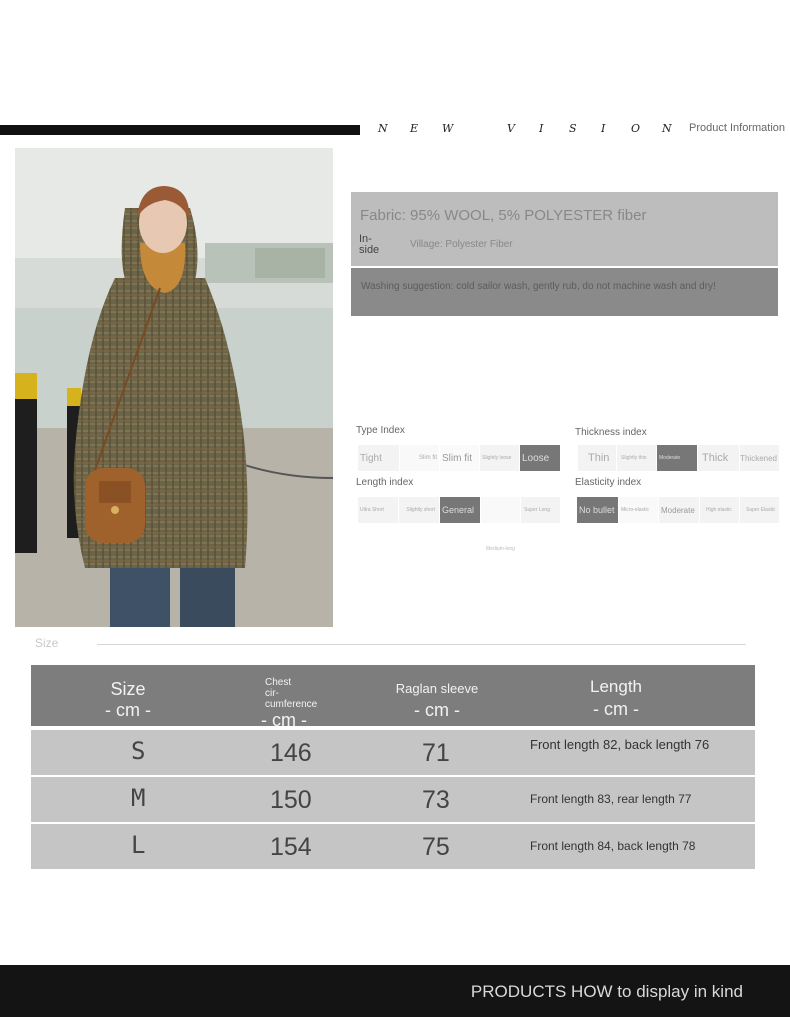  Describe the element at coordinates (128, 710) in the screenshot. I see `col-size-unit: - cm -` at that location.